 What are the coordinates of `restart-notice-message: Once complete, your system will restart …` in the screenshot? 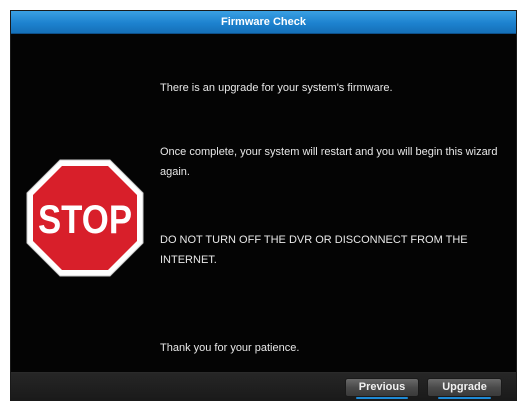 It's located at (329, 162).